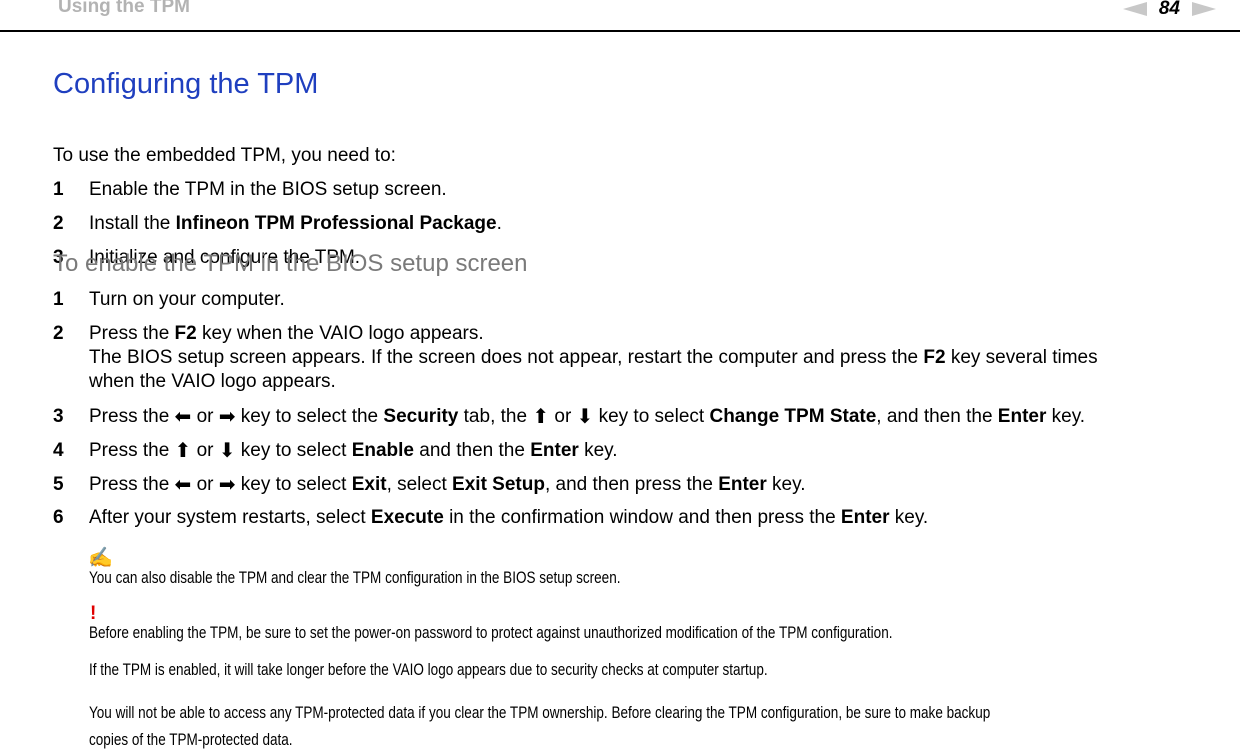 This screenshot has width=1240, height=753. What do you see at coordinates (124, 8) in the screenshot?
I see `section-title: Using the TPM` at bounding box center [124, 8].